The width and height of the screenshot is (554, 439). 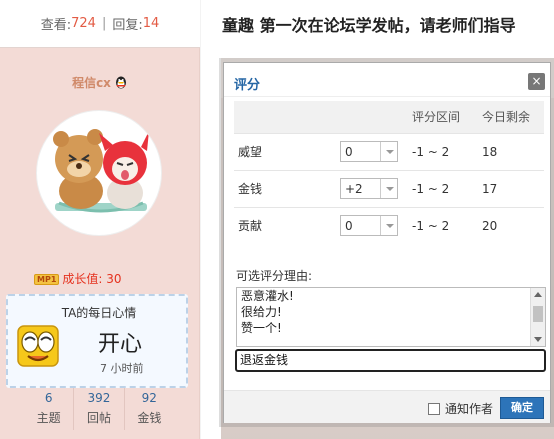 What do you see at coordinates (56, 25) in the screenshot?
I see `views-label: 查看:` at bounding box center [56, 25].